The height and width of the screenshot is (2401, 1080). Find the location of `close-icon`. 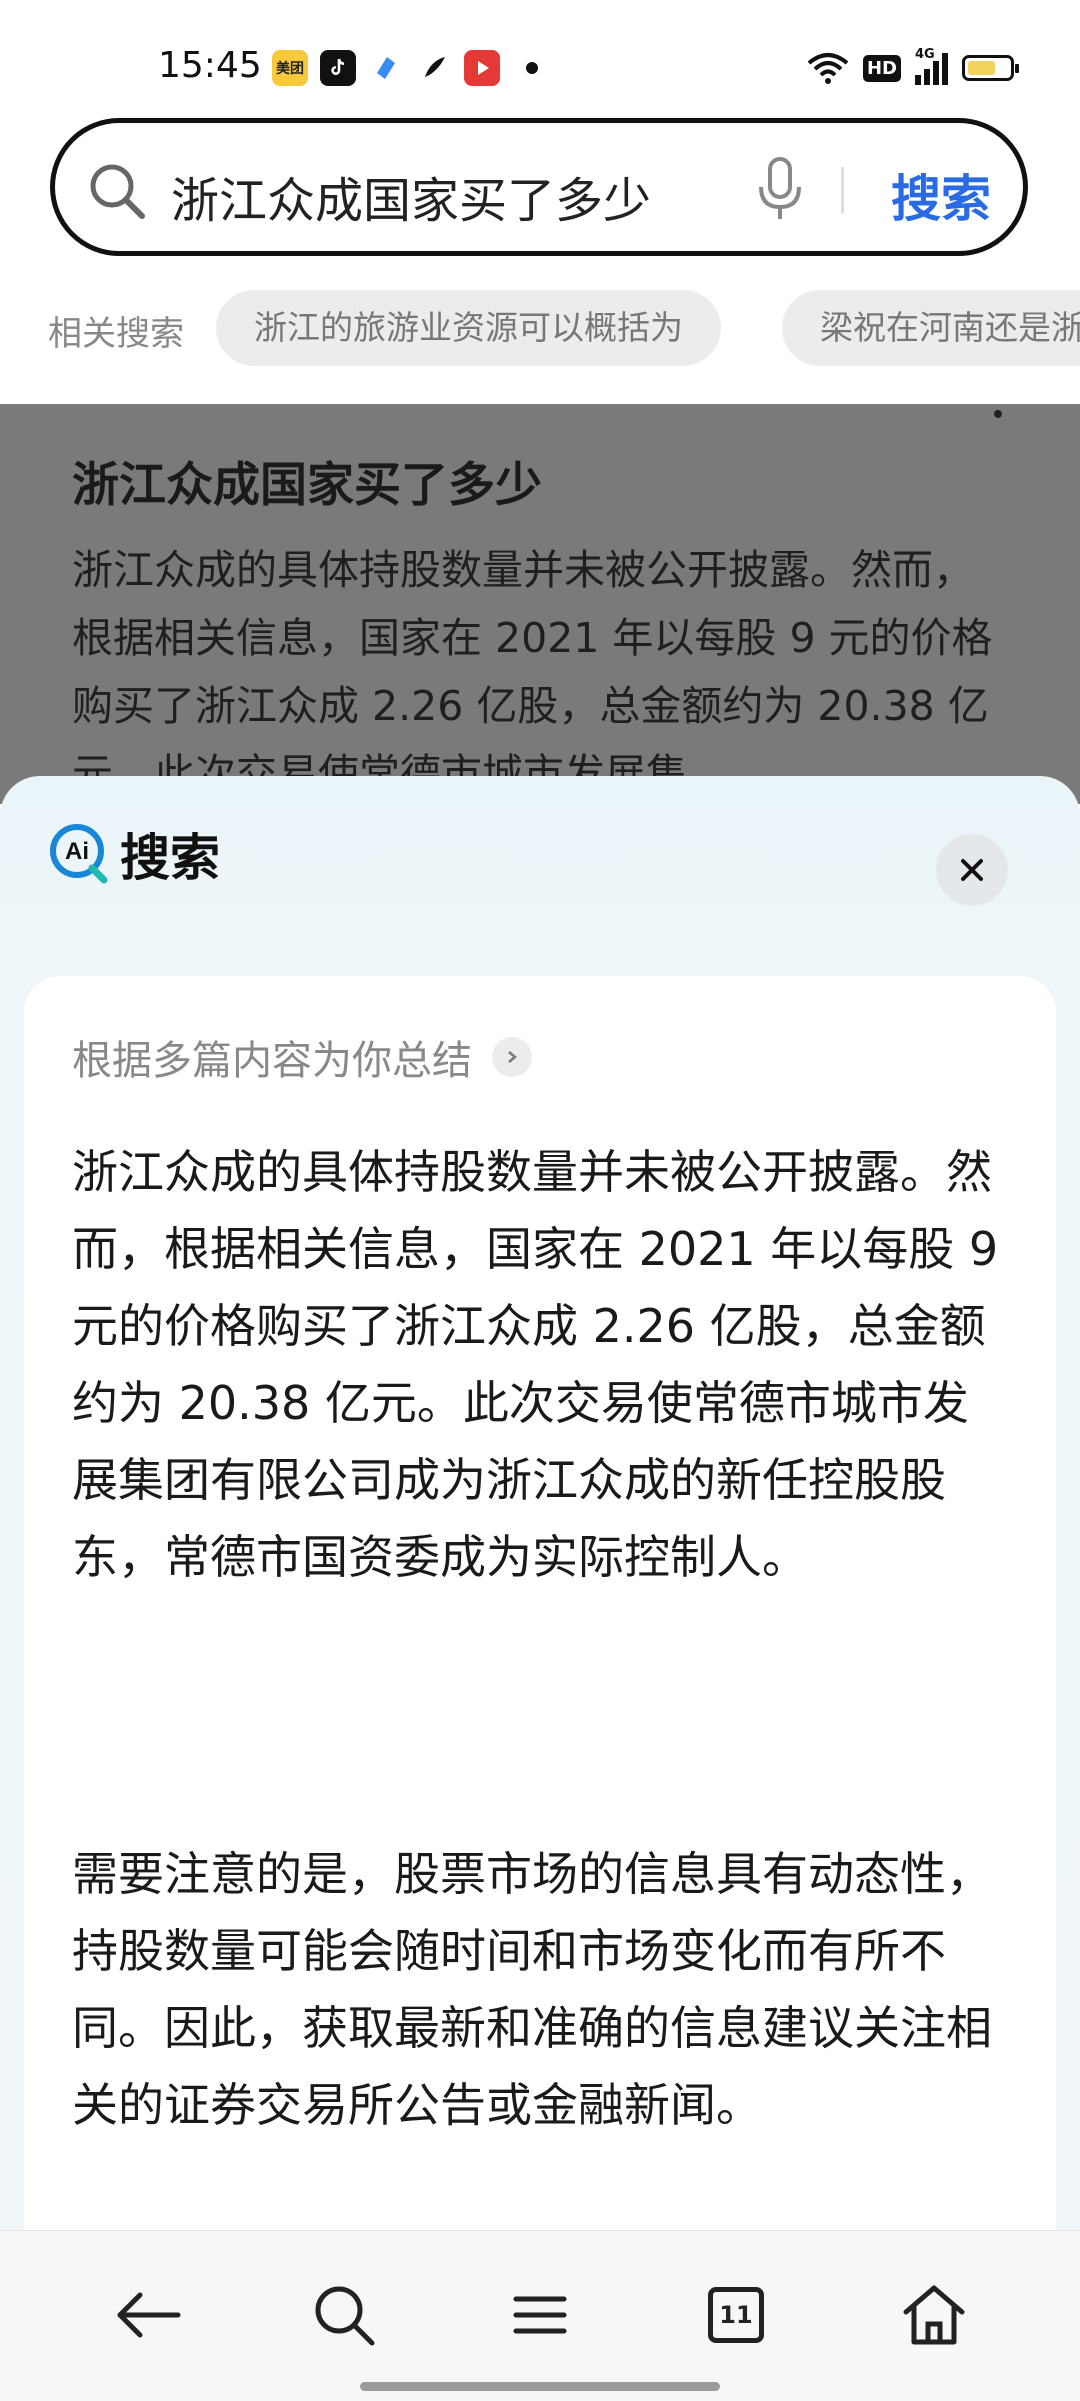

close-icon is located at coordinates (972, 870).